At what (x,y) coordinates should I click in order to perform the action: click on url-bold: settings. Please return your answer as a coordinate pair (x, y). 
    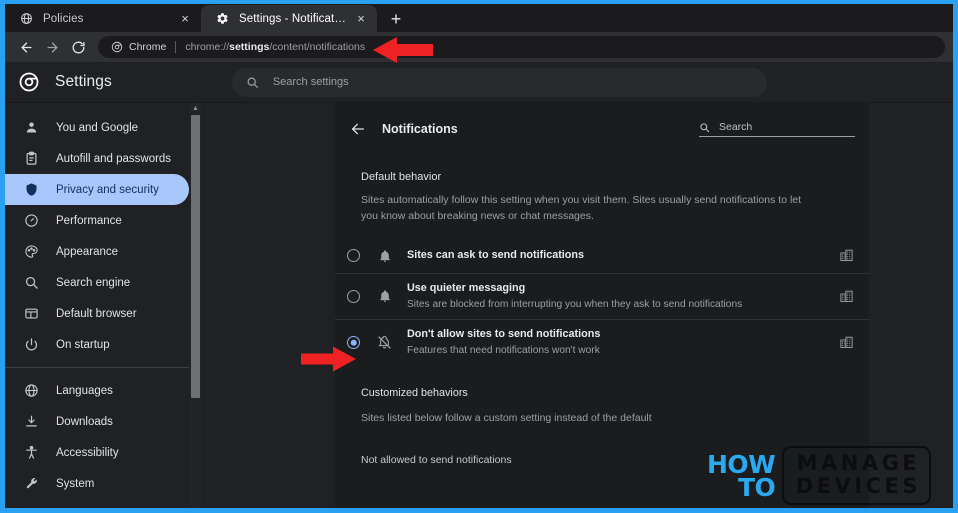
    Looking at the image, I should click on (249, 47).